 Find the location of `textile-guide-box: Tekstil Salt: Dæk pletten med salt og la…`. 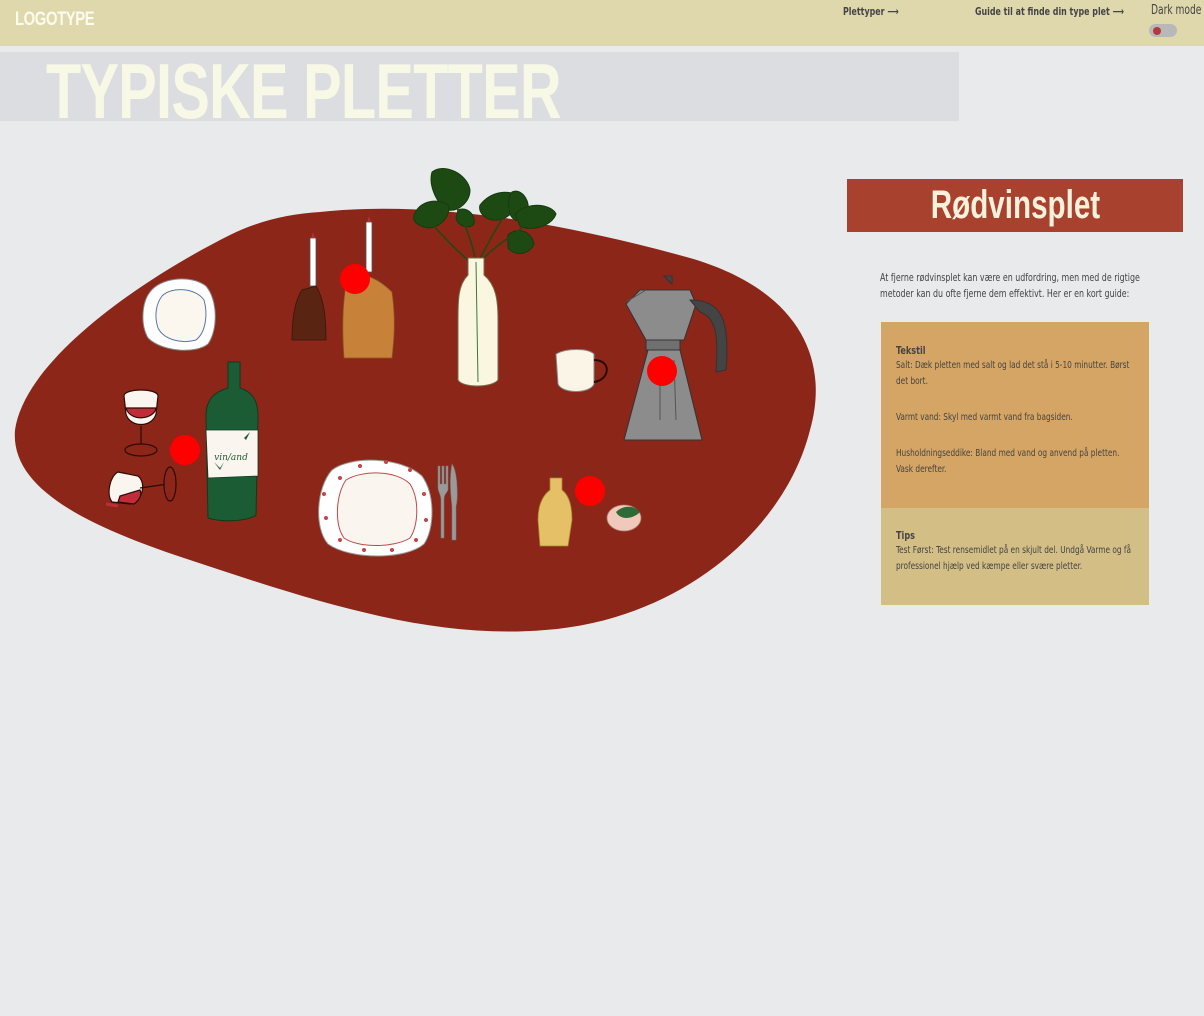

textile-guide-box: Tekstil Salt: Dæk pletten med salt og la… is located at coordinates (1015, 415).